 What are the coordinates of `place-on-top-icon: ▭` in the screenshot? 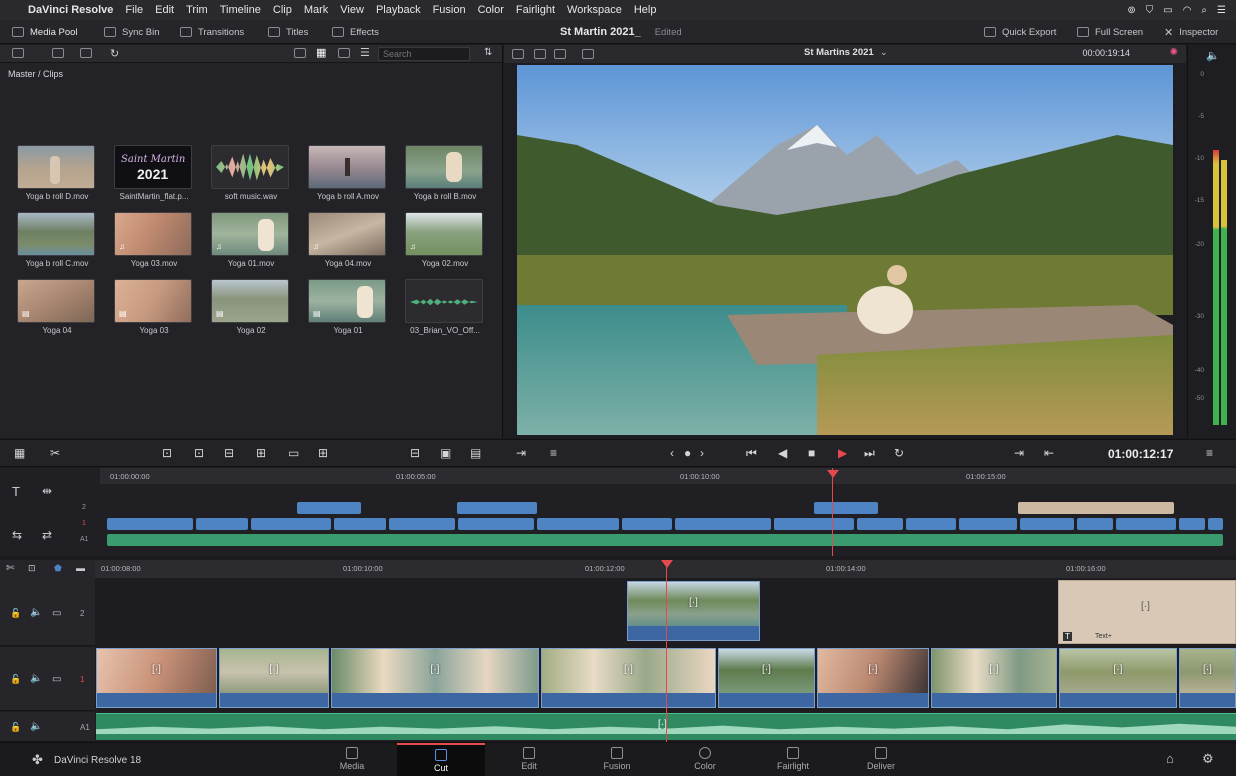 It's located at (293, 453).